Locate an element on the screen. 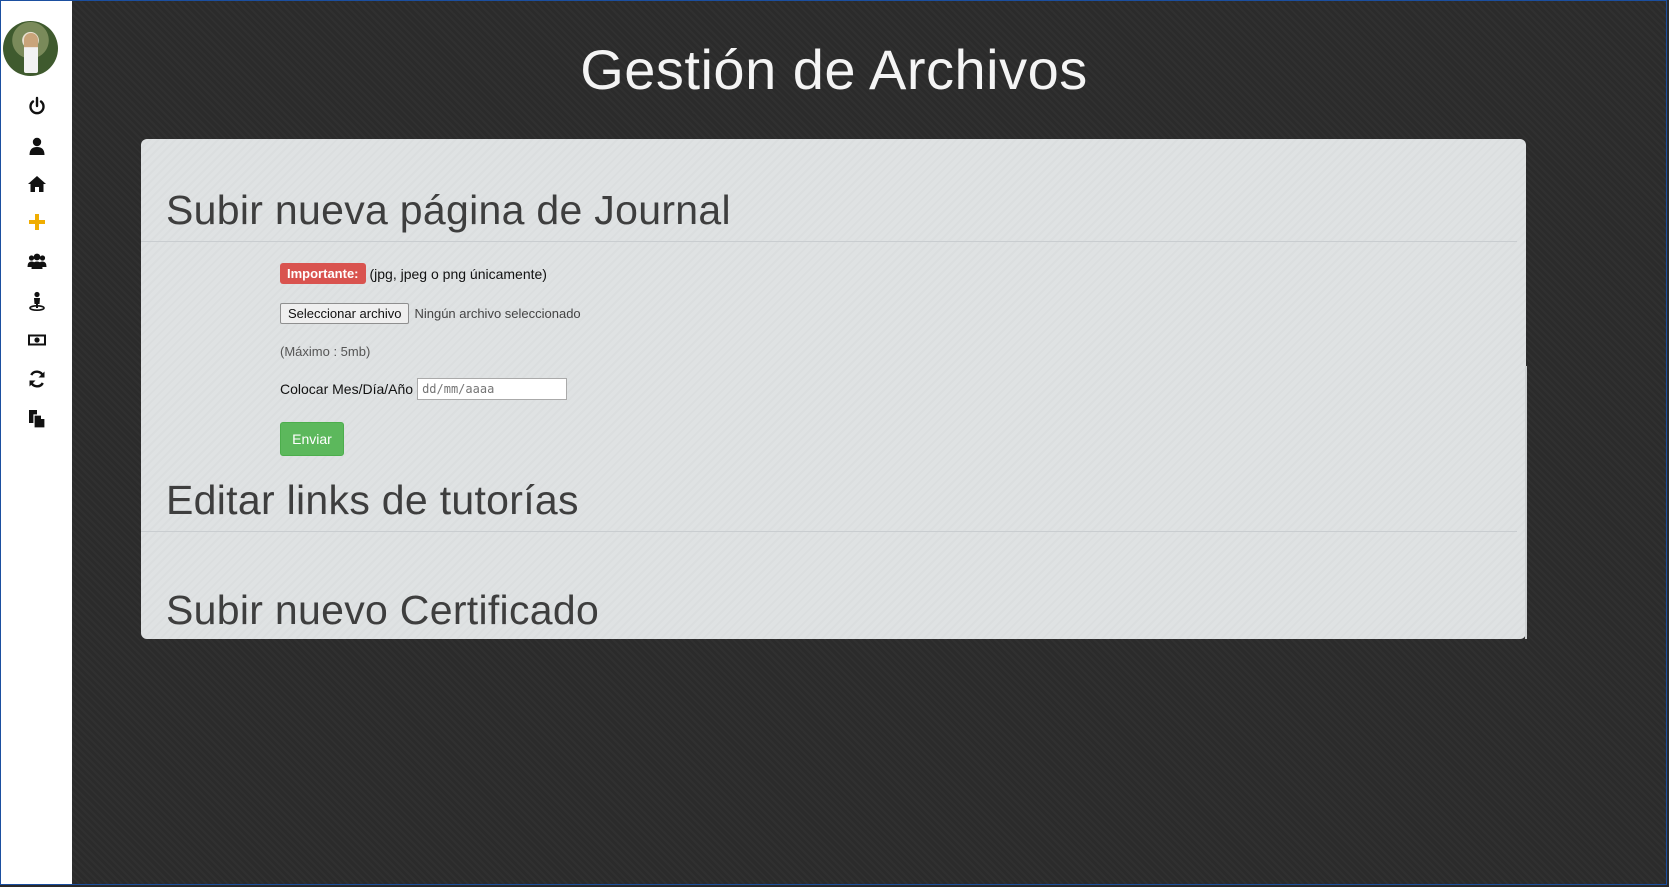 The image size is (1669, 887). date-row: Colocar Mes/Día/Año is located at coordinates (424, 389).